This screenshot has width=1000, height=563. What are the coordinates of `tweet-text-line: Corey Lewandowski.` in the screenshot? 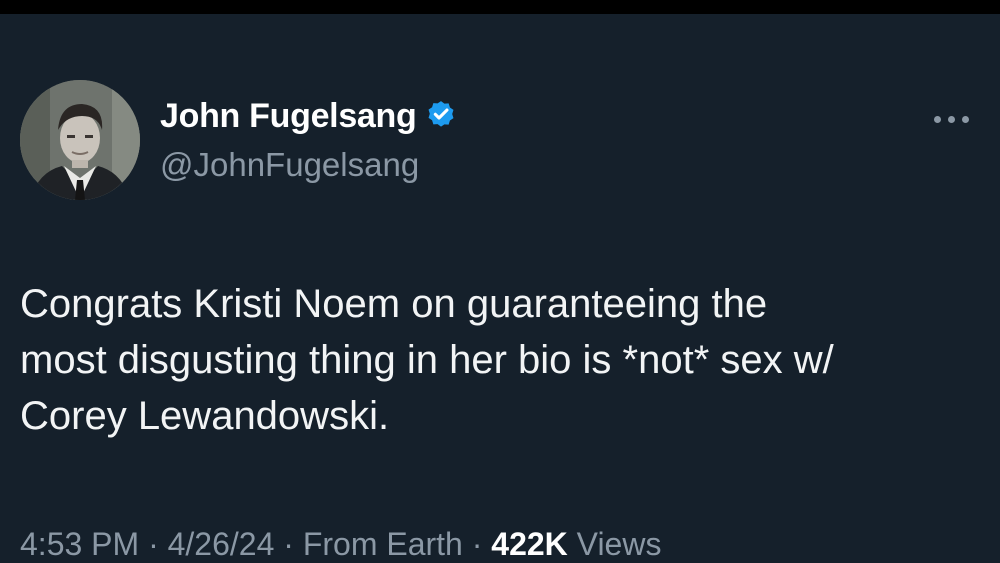 It's located at (205, 416).